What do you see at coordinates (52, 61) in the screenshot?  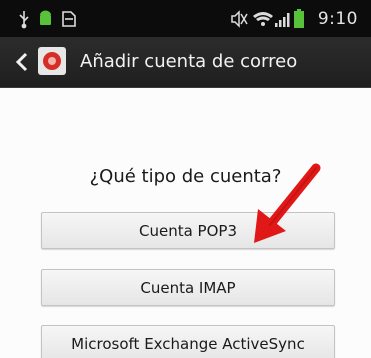 I see `email-app-icon` at bounding box center [52, 61].